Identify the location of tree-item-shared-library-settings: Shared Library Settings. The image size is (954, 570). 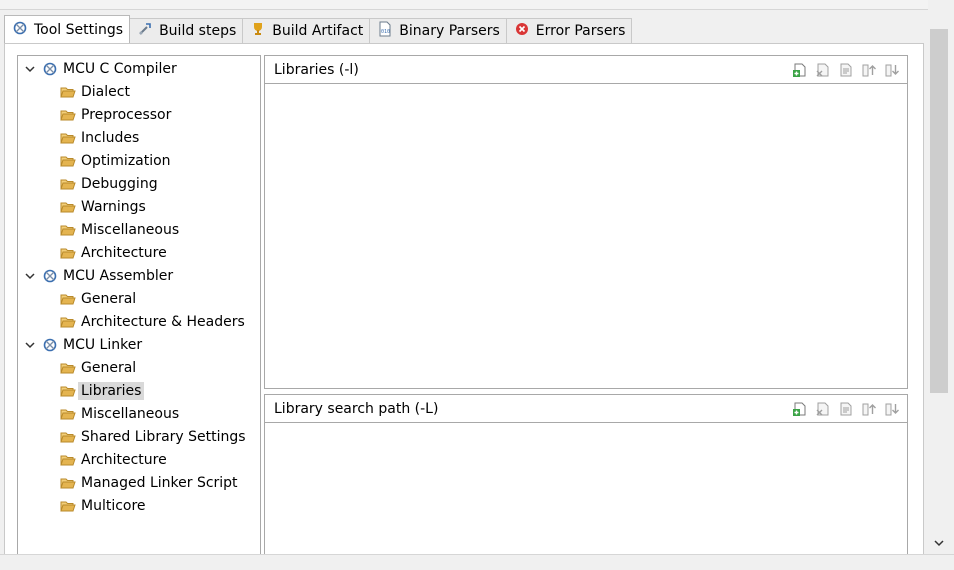
(153, 437).